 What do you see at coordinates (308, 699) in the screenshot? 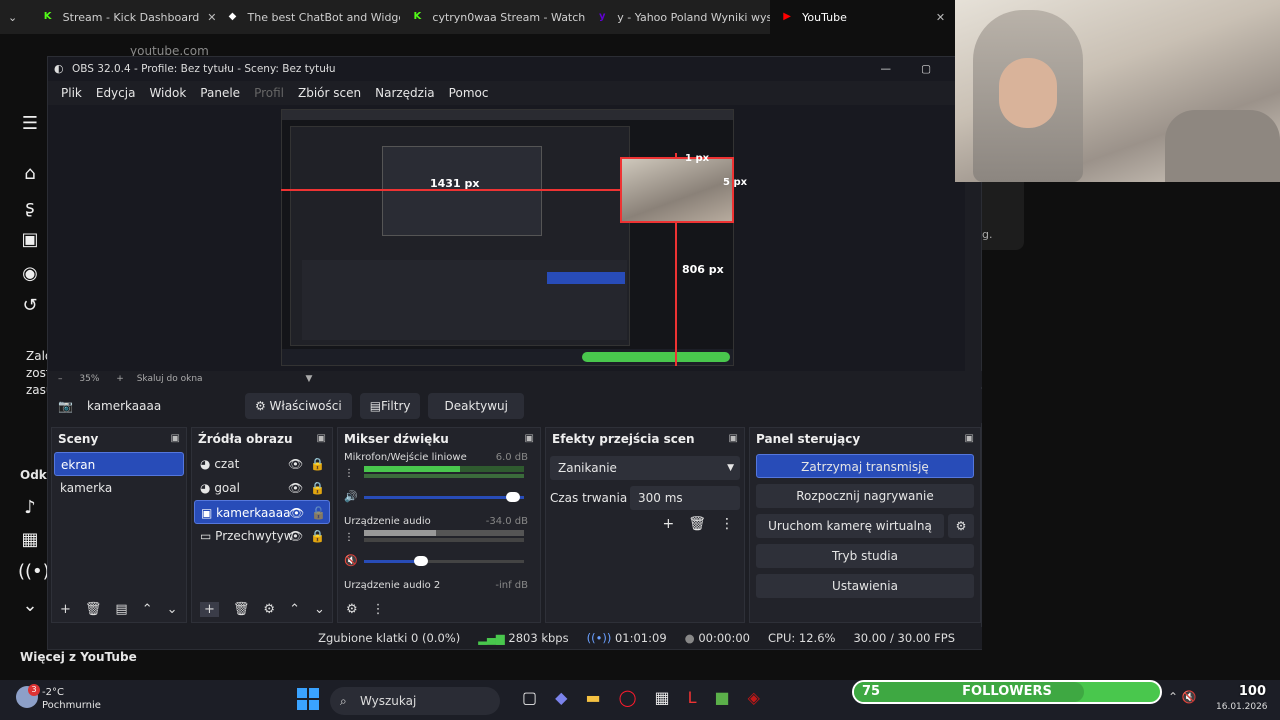
I see `windows-start-icon` at bounding box center [308, 699].